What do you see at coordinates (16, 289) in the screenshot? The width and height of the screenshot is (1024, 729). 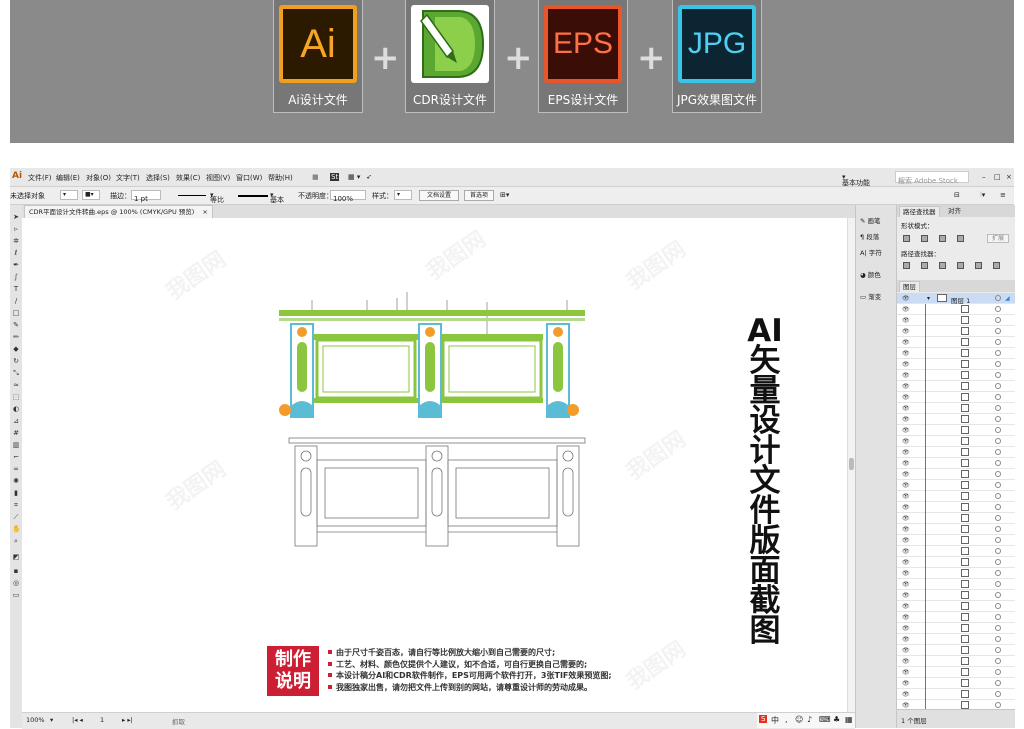 I see `type-tool-icon: T` at bounding box center [16, 289].